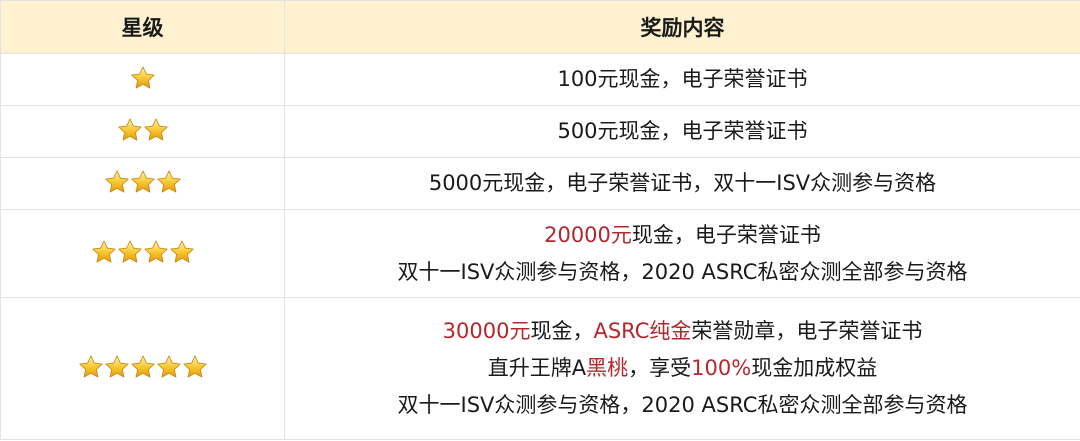 This screenshot has height=441, width=1080. What do you see at coordinates (660, 368) in the screenshot?
I see `reward-text: ，享受` at bounding box center [660, 368].